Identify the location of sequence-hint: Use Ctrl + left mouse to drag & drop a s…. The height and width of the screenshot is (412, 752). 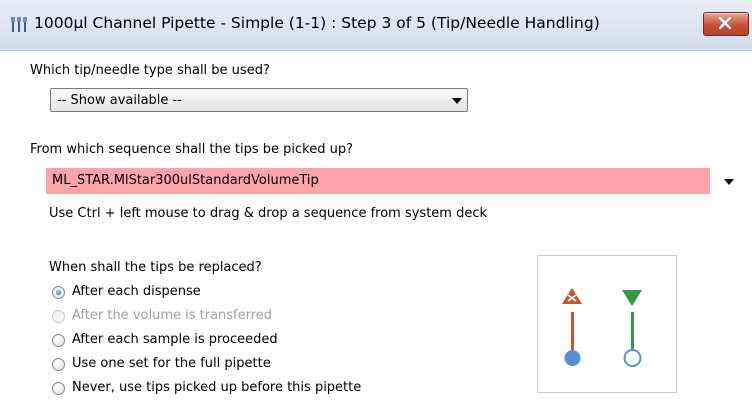
(268, 213).